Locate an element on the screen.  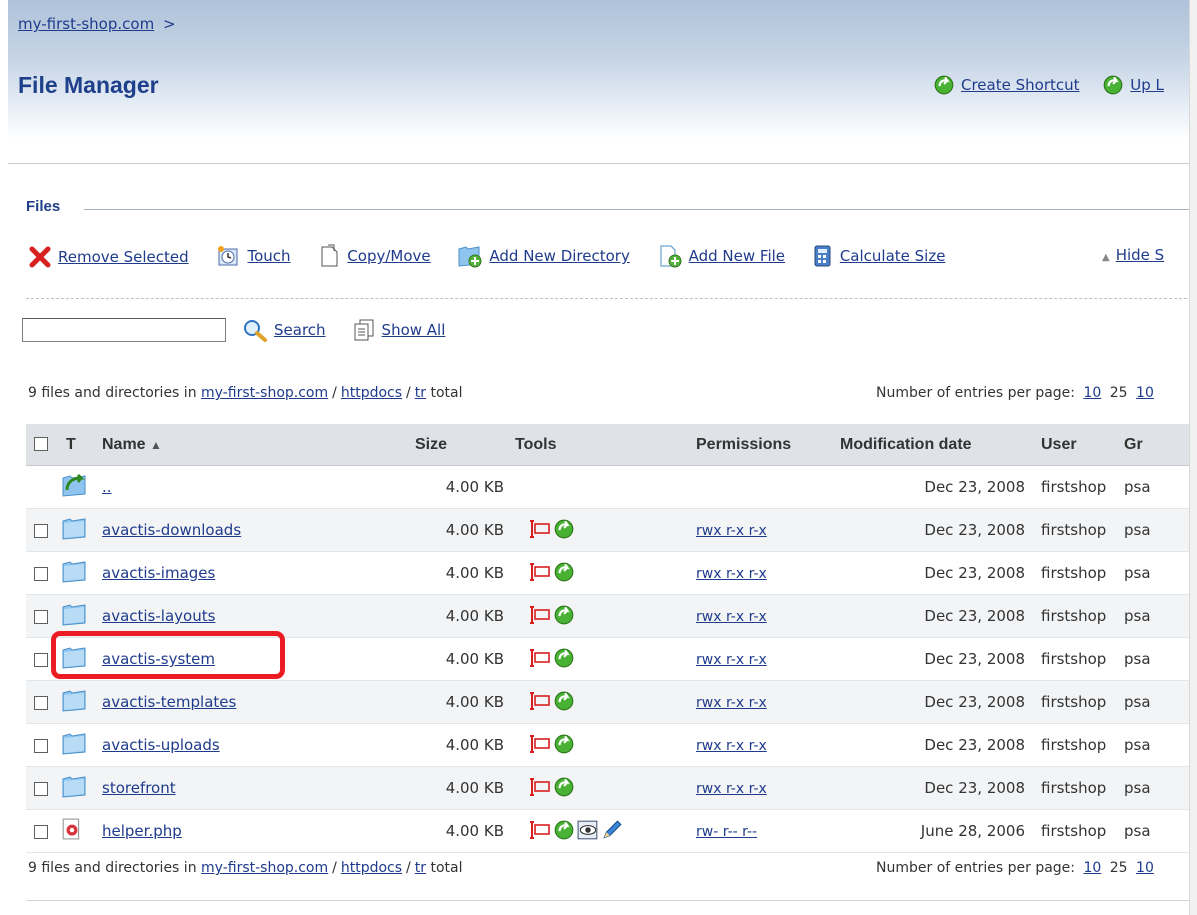
summary-prefix: 9 files and directories in is located at coordinates (112, 868).